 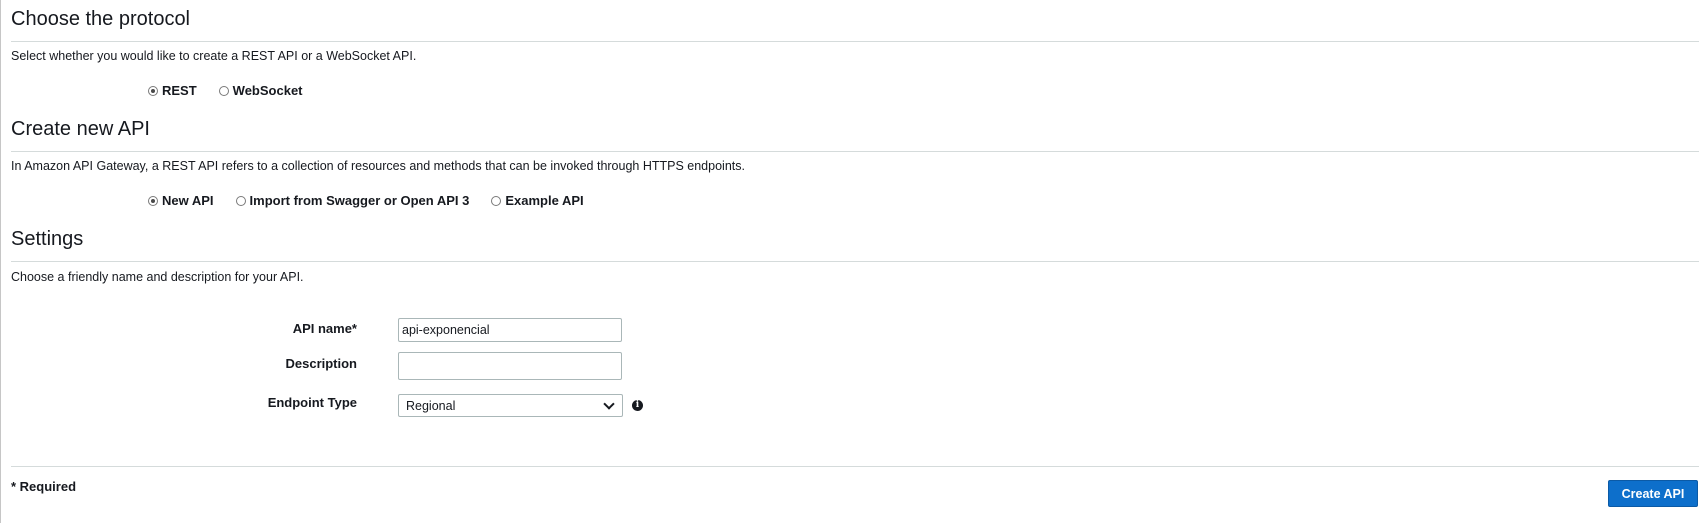 I want to click on required-note: * Required, so click(x=44, y=486).